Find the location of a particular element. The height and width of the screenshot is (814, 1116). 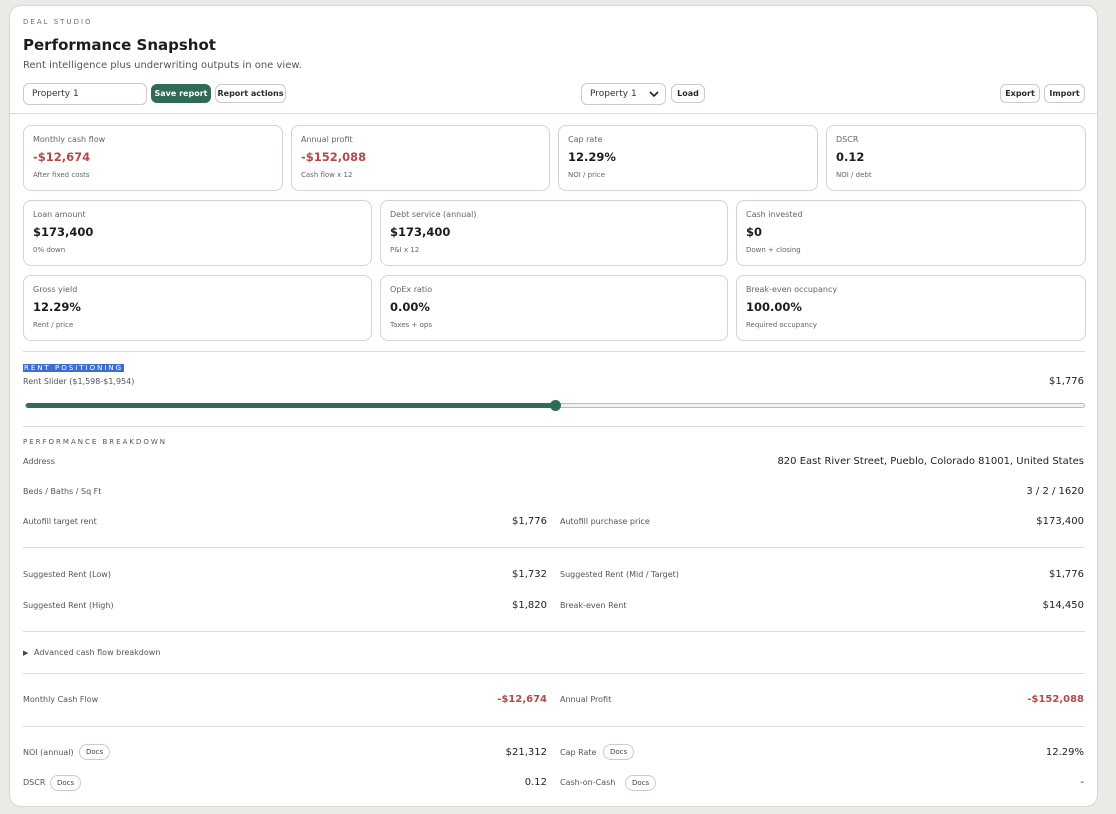

rent-slider is located at coordinates (555, 405).